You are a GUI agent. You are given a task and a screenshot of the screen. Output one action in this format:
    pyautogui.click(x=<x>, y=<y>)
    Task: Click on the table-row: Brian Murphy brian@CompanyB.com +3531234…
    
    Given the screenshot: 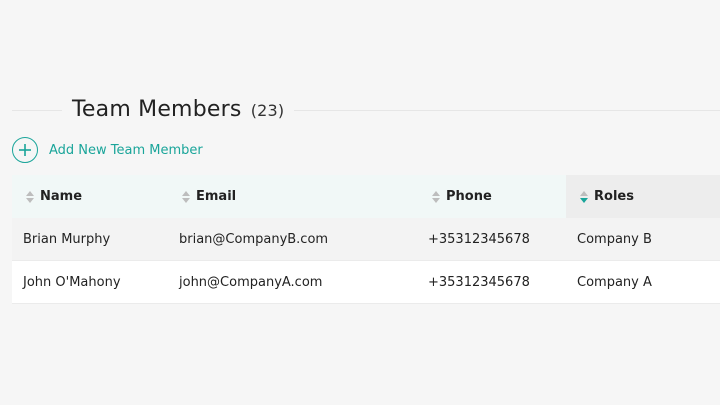 What is the action you would take?
    pyautogui.click(x=366, y=239)
    